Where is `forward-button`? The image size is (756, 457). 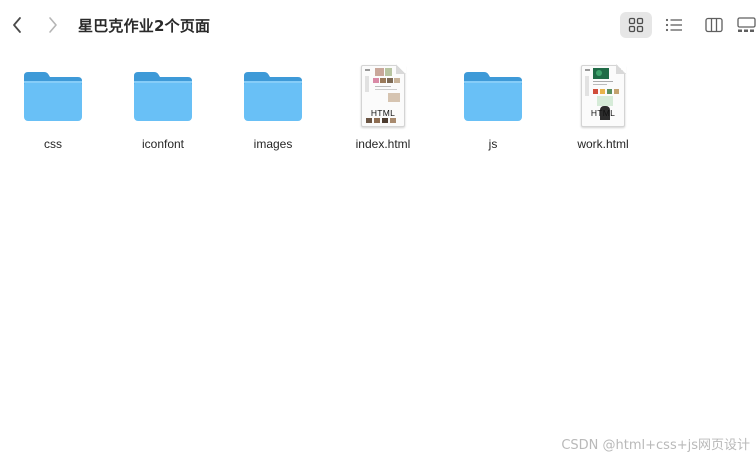
forward-button is located at coordinates (53, 25).